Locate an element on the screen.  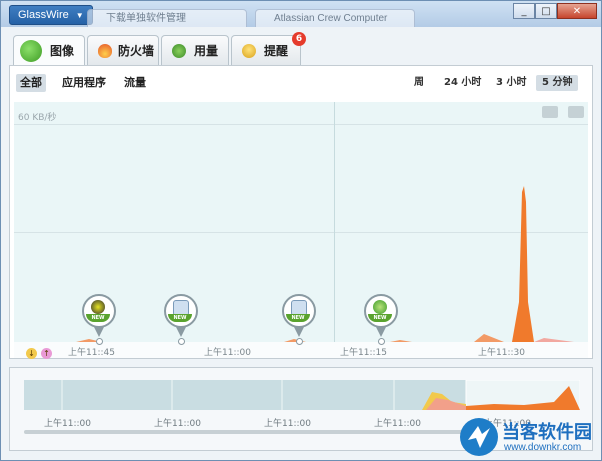
upload-area is located at coordinates (489, 338).